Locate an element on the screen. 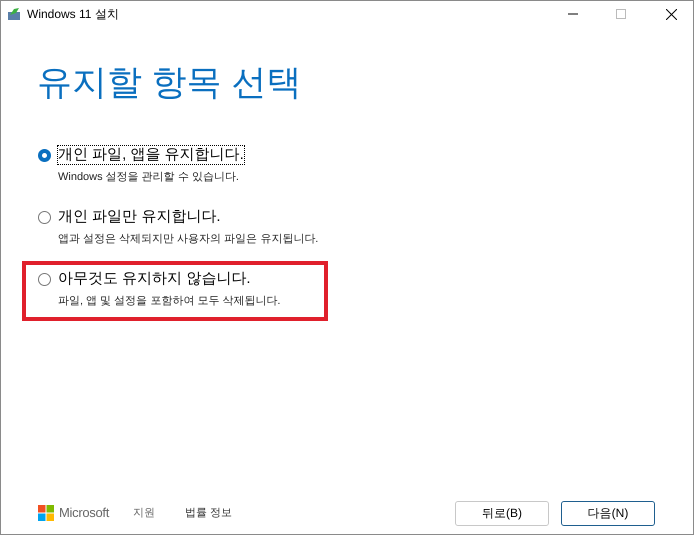 The width and height of the screenshot is (694, 535). option-label: 아무것도 유지하지 않습니다. is located at coordinates (154, 279).